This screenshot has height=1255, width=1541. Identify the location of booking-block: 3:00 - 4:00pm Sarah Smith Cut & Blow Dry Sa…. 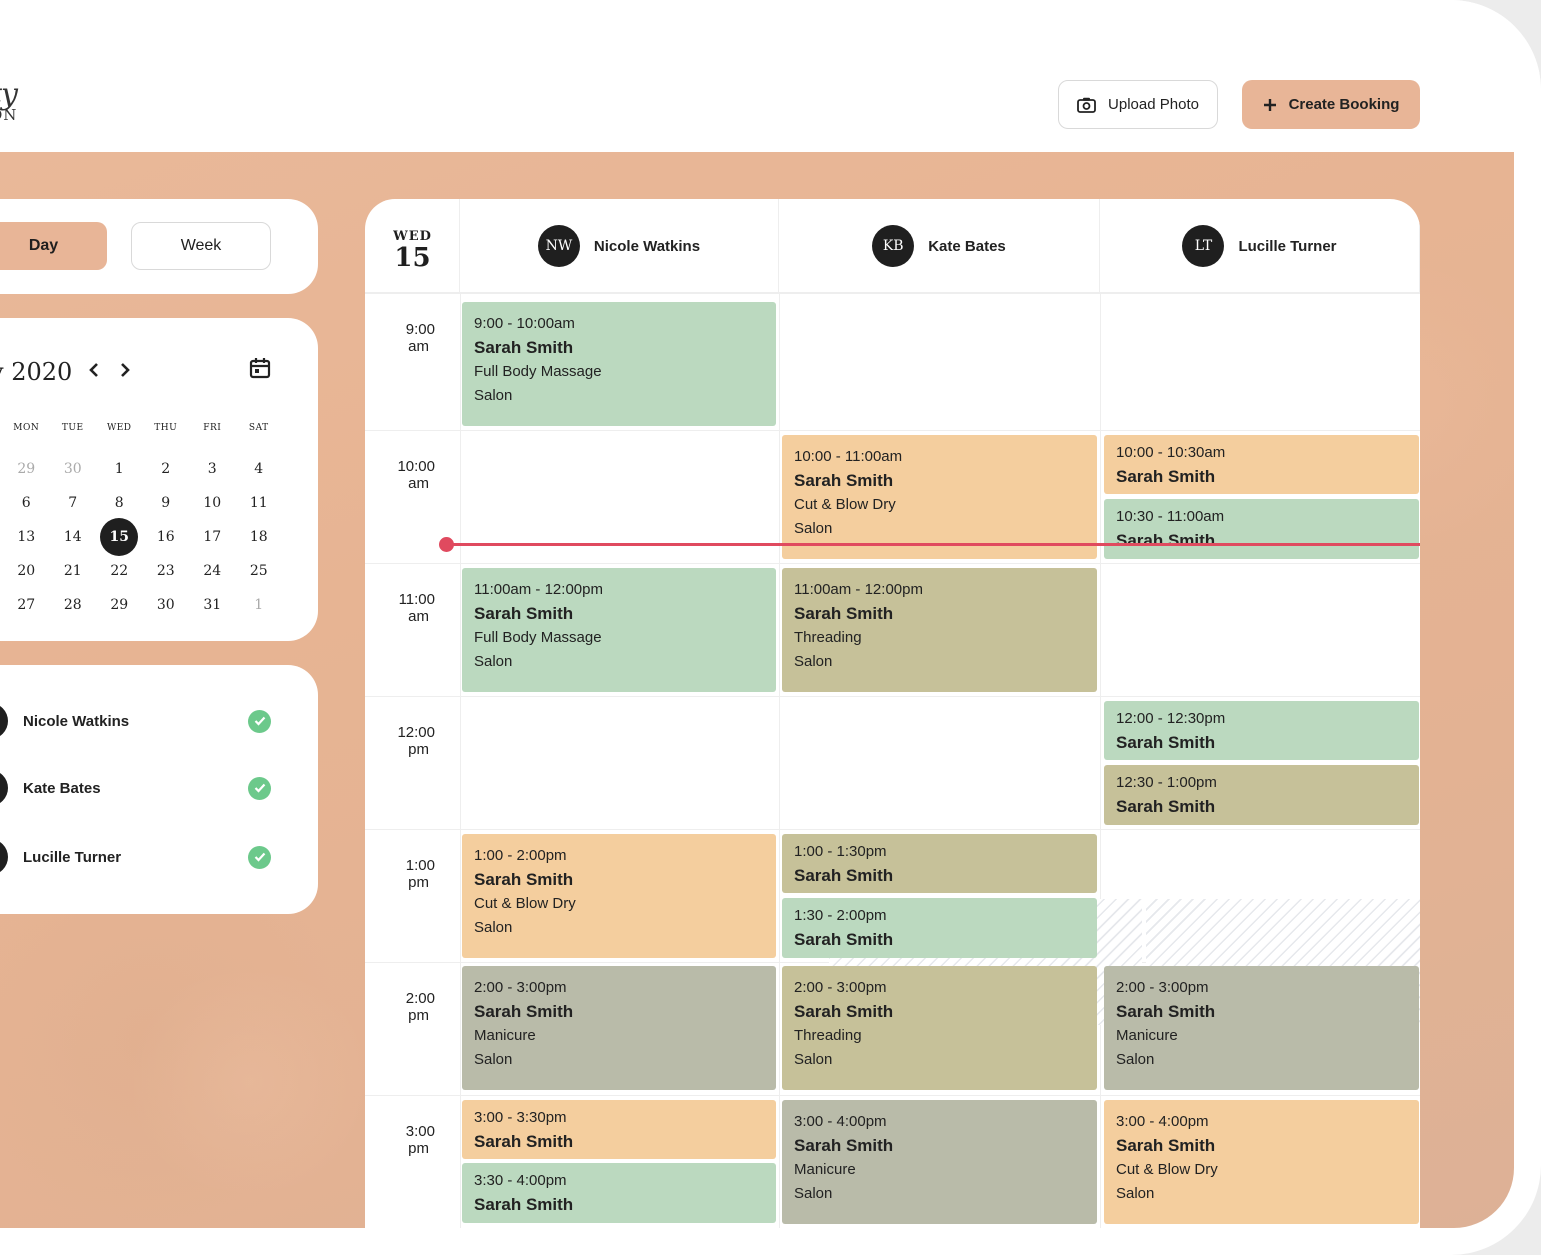
(1261, 1162).